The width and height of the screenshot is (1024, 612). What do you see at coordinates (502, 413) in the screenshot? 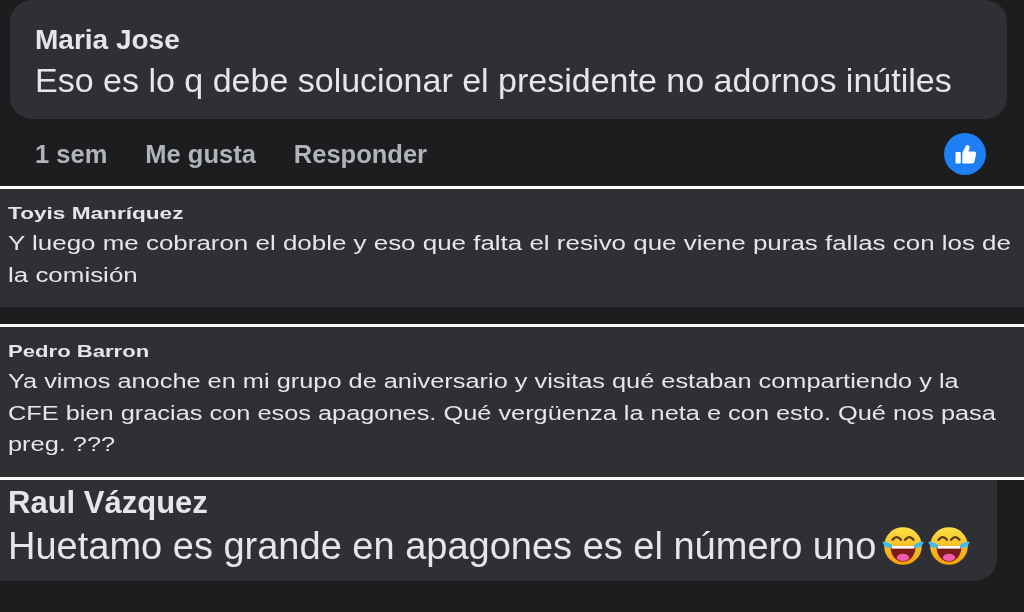
I see `comment-text: Ya vimos anoche en mi grupo de aniversario y visitas qué estaban compartiendo y la CFE bien gracias con esos apagones. Qué vergüenza la neta e con esto. Qué nos pasa preg. ???` at bounding box center [502, 413].